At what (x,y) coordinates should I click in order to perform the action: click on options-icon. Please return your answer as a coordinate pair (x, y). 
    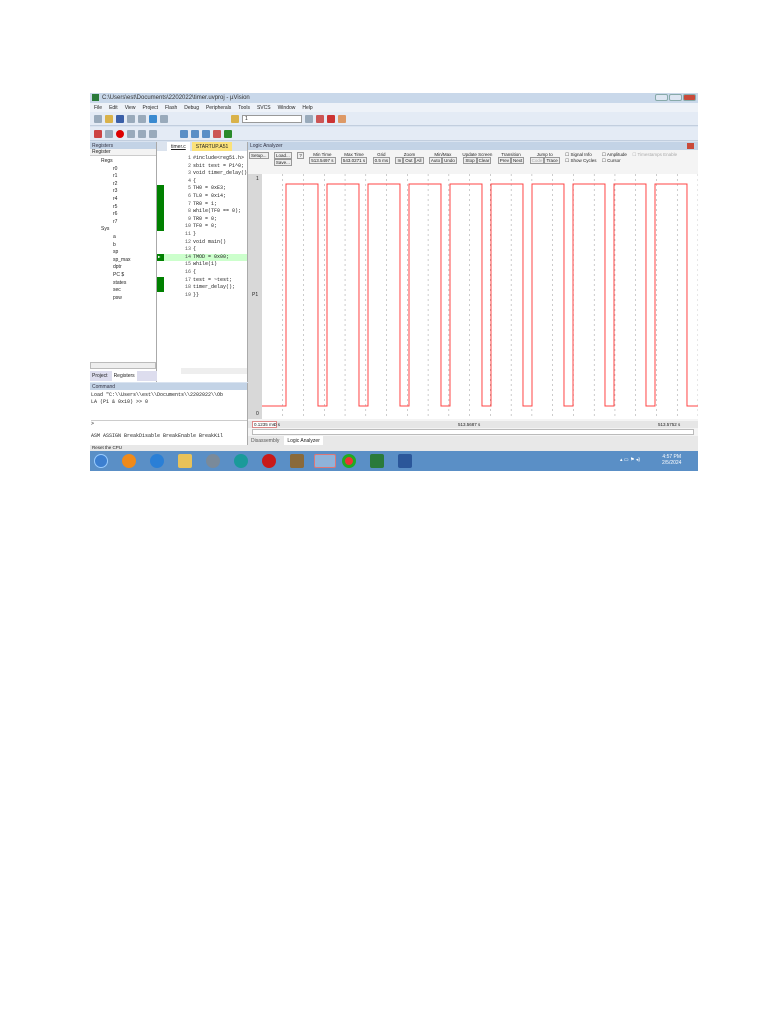
    Looking at the image, I should click on (309, 118).